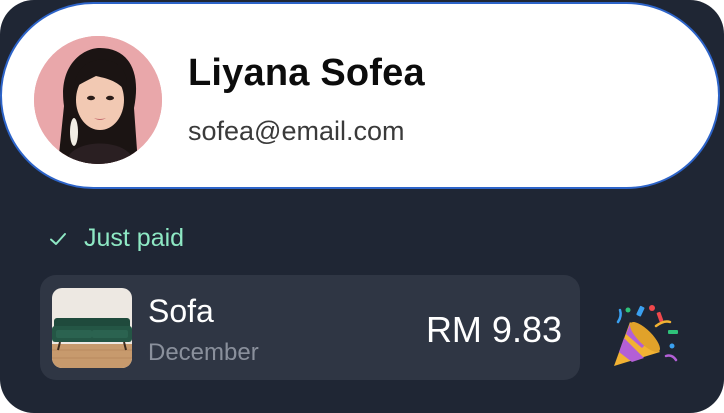 The height and width of the screenshot is (413, 724). What do you see at coordinates (203, 352) in the screenshot?
I see `item-period: December` at bounding box center [203, 352].